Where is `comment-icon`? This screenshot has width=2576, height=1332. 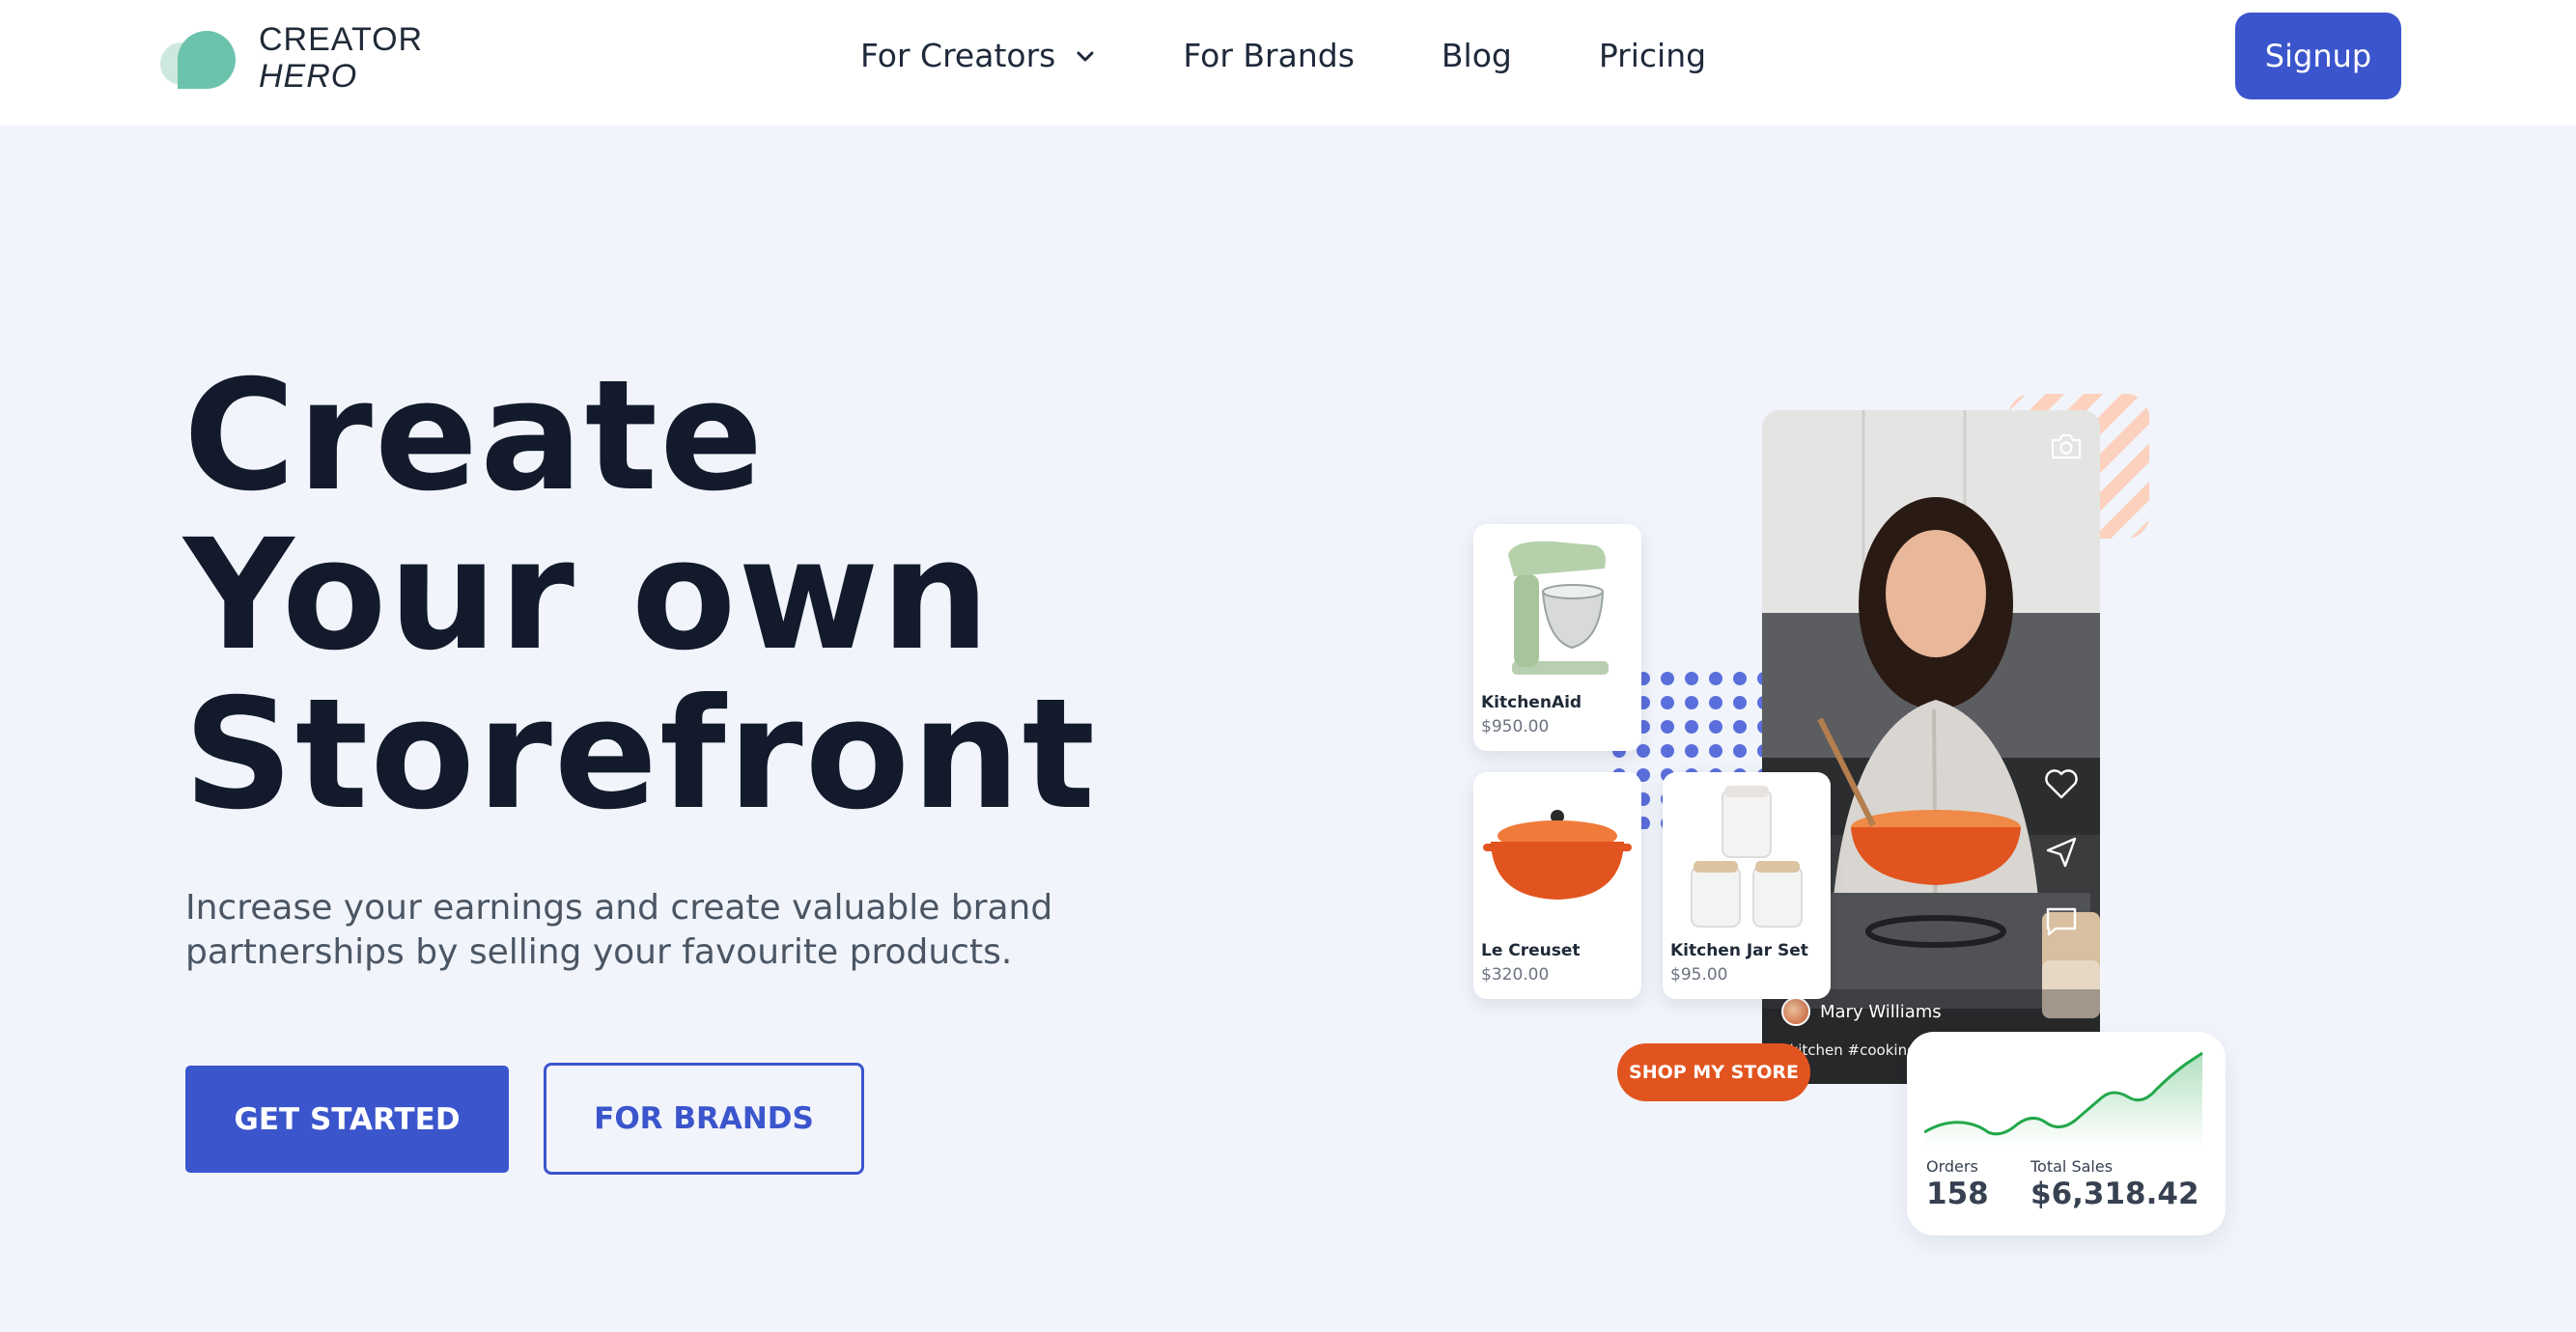 comment-icon is located at coordinates (2061, 921).